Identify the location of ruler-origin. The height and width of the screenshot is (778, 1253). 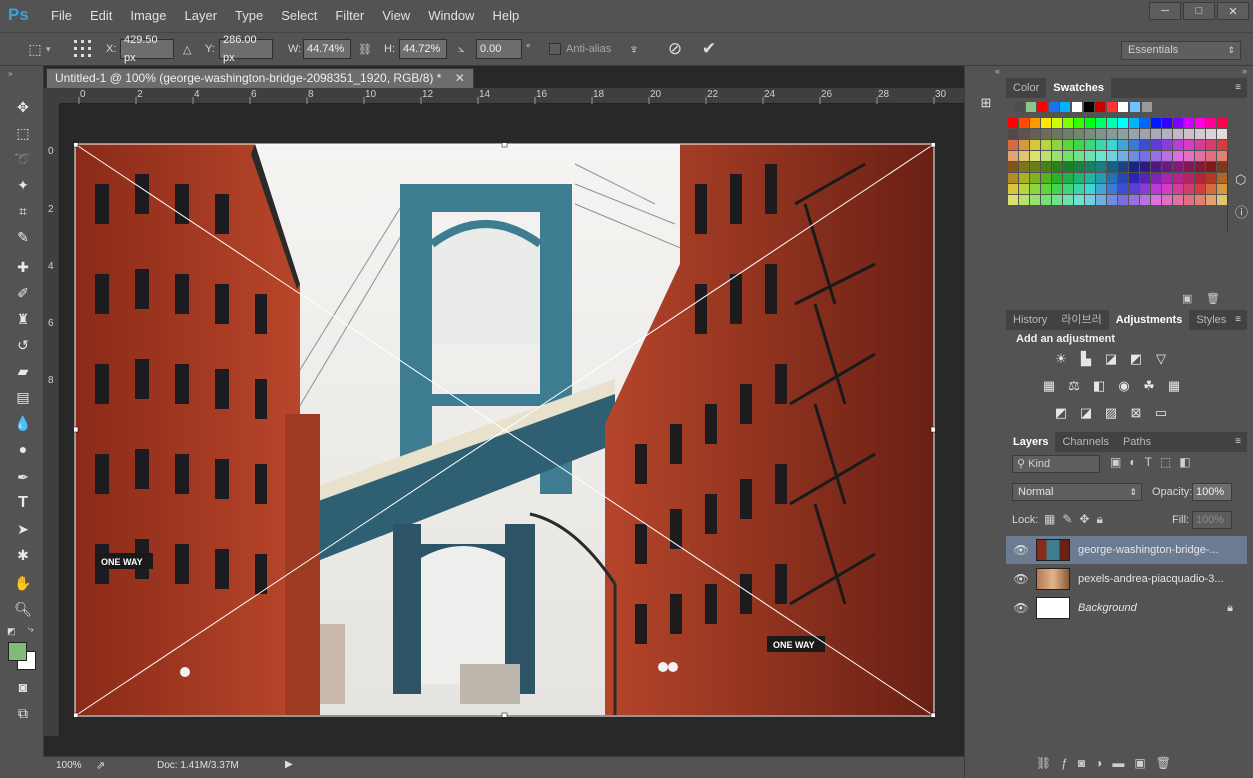
(52, 96).